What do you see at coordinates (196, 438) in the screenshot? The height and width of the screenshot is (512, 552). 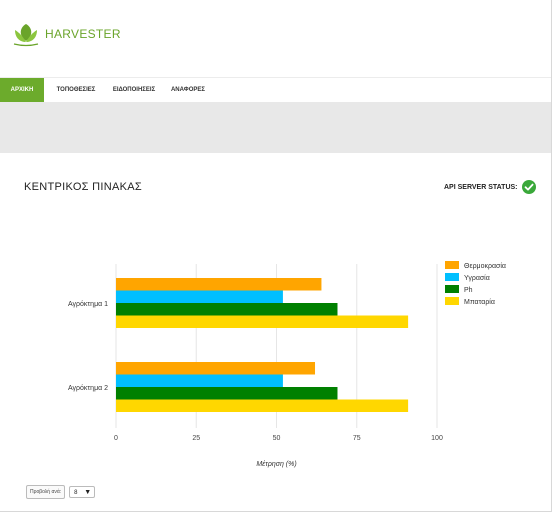 I see `x-tick-label: 25` at bounding box center [196, 438].